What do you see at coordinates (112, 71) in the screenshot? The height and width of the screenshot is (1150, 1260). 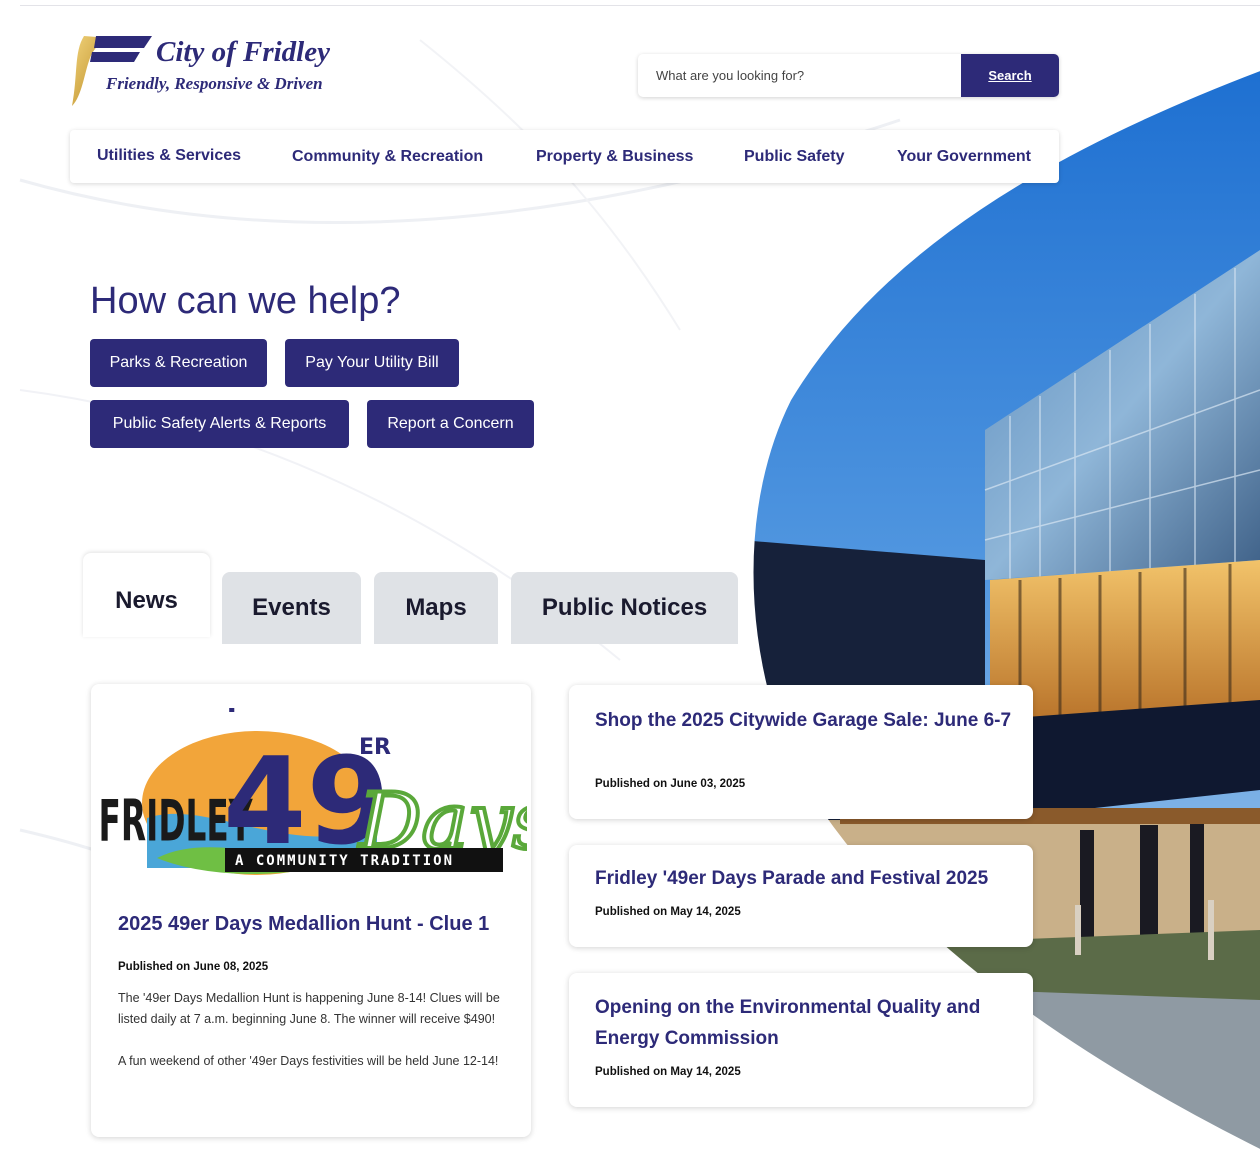 I see `fridley-f-logo-icon` at bounding box center [112, 71].